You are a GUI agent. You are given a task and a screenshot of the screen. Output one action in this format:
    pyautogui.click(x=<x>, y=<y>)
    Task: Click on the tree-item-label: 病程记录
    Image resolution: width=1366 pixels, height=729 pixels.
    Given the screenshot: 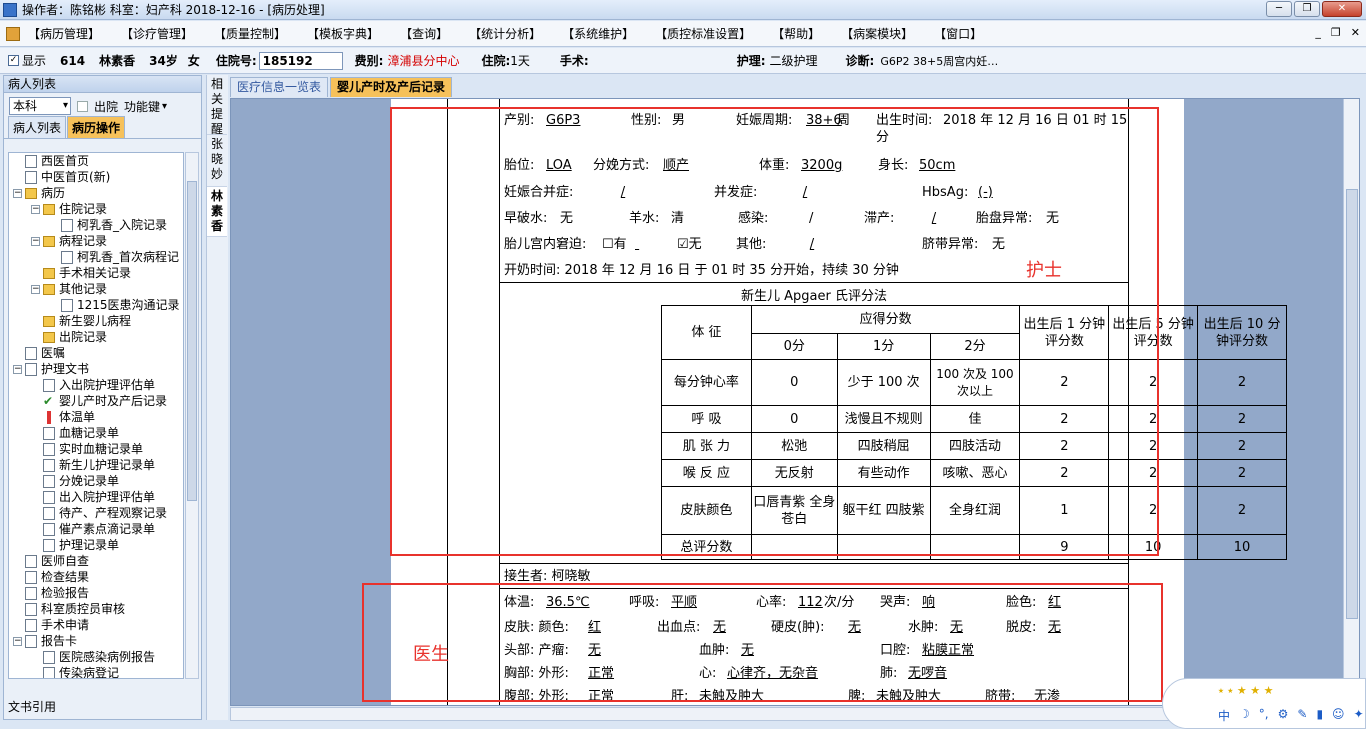 What is the action you would take?
    pyautogui.click(x=83, y=241)
    